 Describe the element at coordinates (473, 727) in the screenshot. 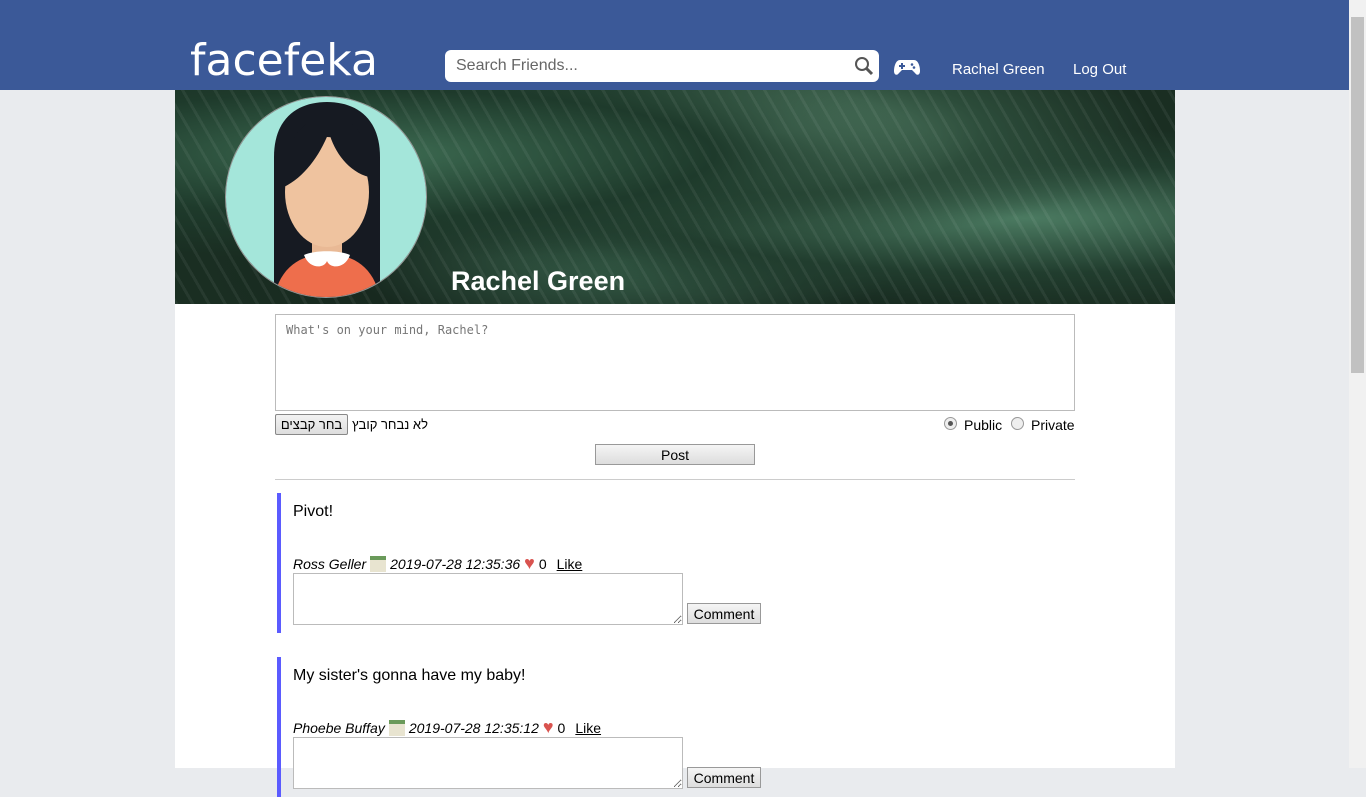

I see `post-date: 2019-07-28 12:35:12` at that location.